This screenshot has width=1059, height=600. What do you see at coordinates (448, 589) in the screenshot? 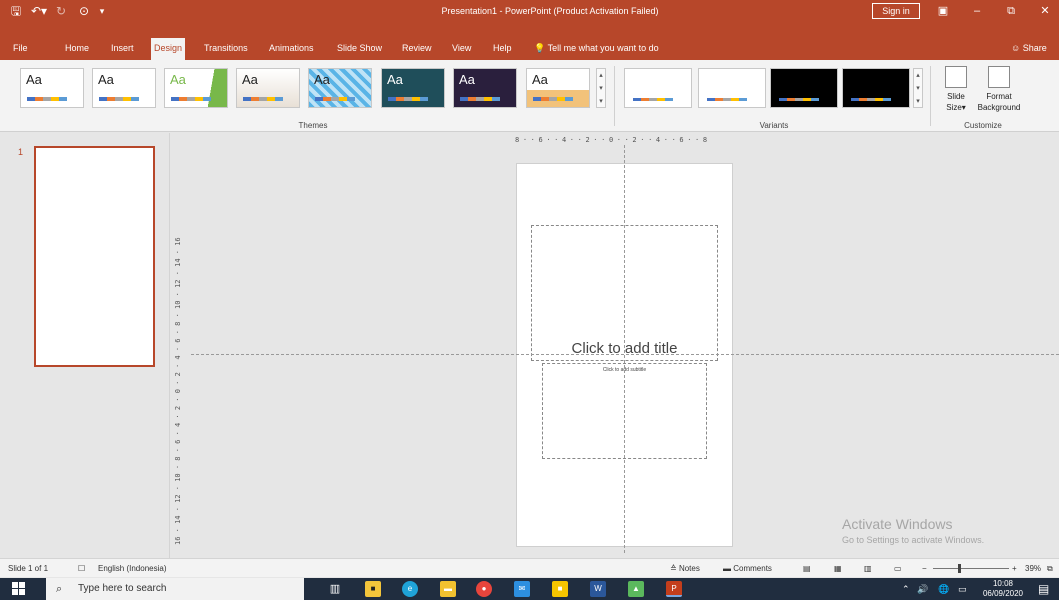
I see `file-explorer-icon: ▬` at bounding box center [448, 589].